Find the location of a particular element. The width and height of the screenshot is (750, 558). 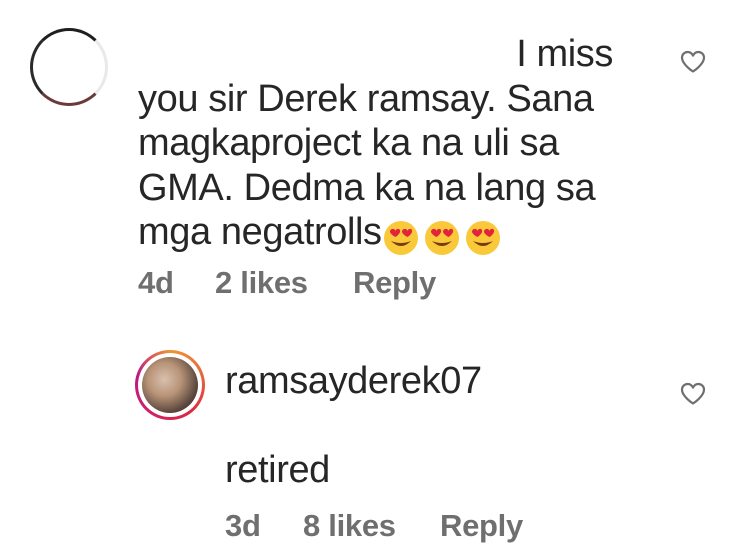

reply-time: 3d is located at coordinates (243, 525).